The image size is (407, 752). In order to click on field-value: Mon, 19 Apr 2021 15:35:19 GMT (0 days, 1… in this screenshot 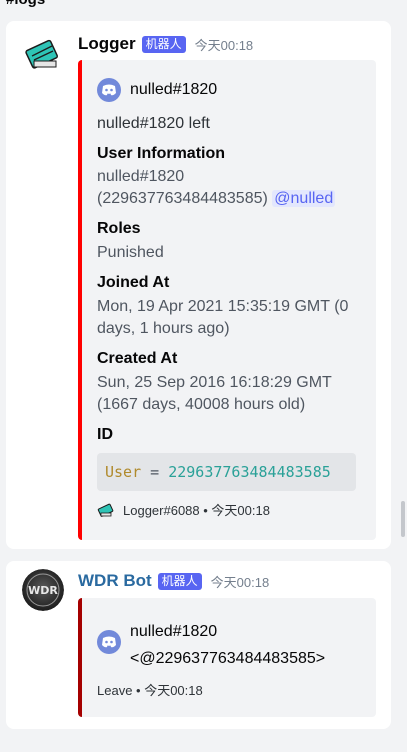, I will do `click(223, 317)`.